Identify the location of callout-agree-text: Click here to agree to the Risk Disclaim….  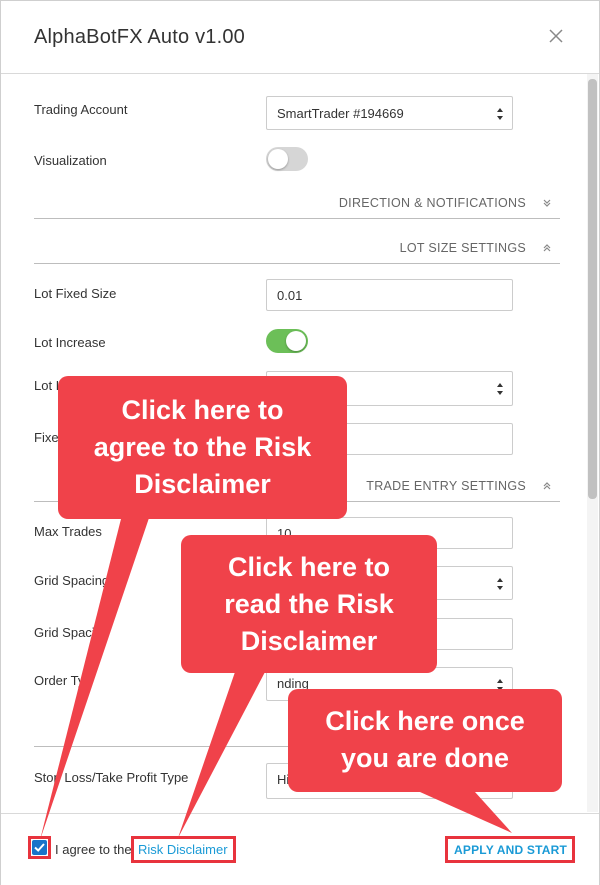
(202, 447).